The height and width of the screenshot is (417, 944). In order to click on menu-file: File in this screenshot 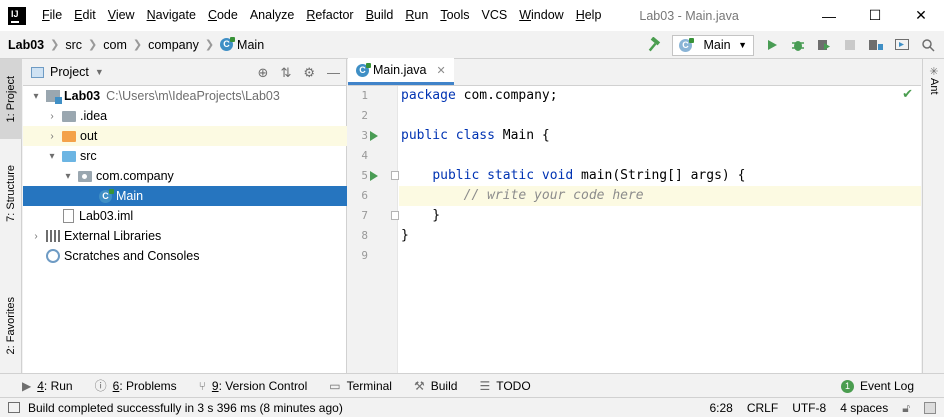, I will do `click(52, 15)`.